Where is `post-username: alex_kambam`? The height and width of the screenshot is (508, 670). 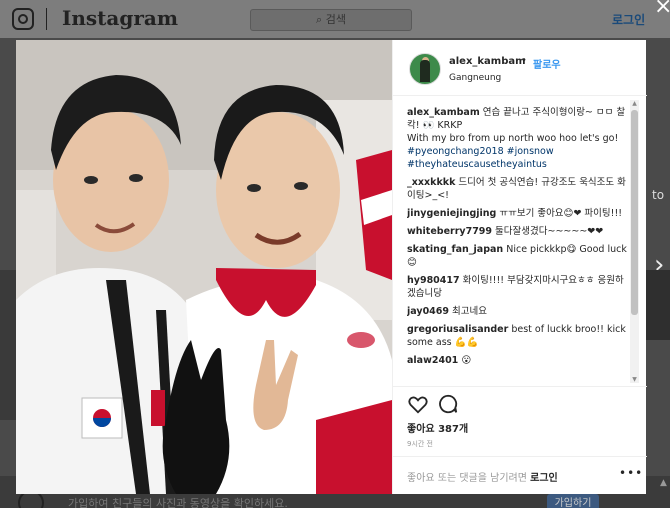 post-username: alex_kambam is located at coordinates (487, 61).